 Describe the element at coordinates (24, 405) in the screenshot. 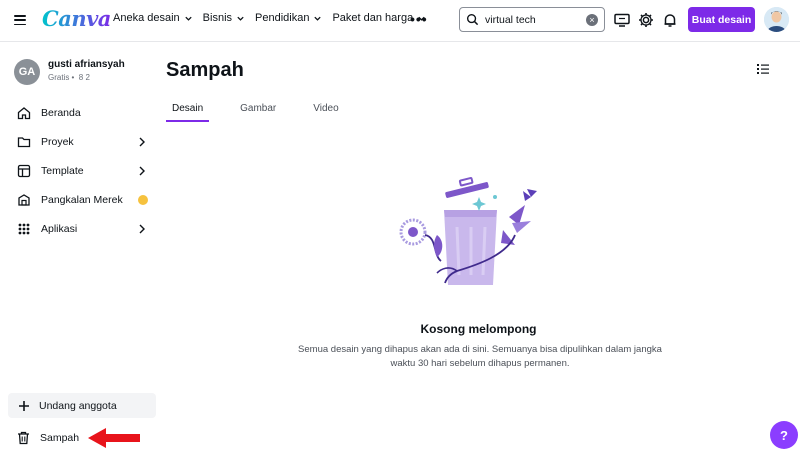

I see `plus-icon` at that location.